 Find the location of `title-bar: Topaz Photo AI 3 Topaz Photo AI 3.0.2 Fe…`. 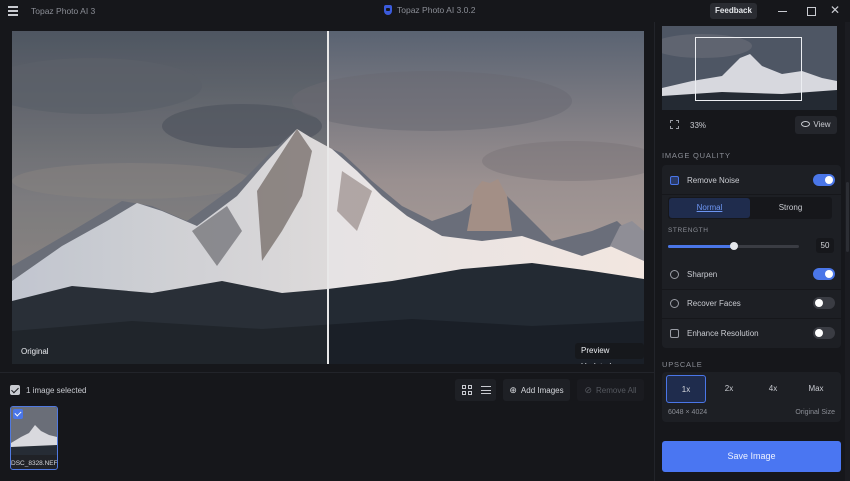

title-bar: Topaz Photo AI 3 Topaz Photo AI 3.0.2 Fe… is located at coordinates (425, 11).